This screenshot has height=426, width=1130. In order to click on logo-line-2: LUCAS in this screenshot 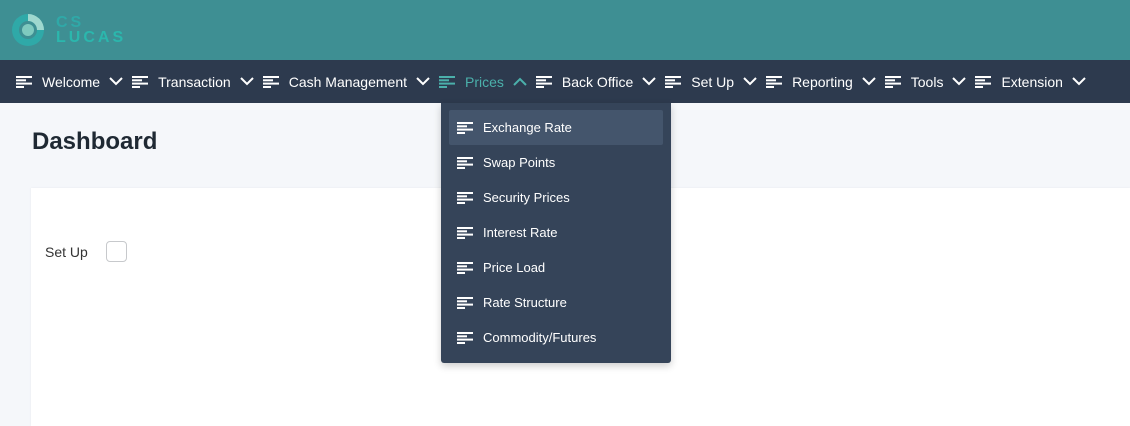, I will do `click(91, 37)`.